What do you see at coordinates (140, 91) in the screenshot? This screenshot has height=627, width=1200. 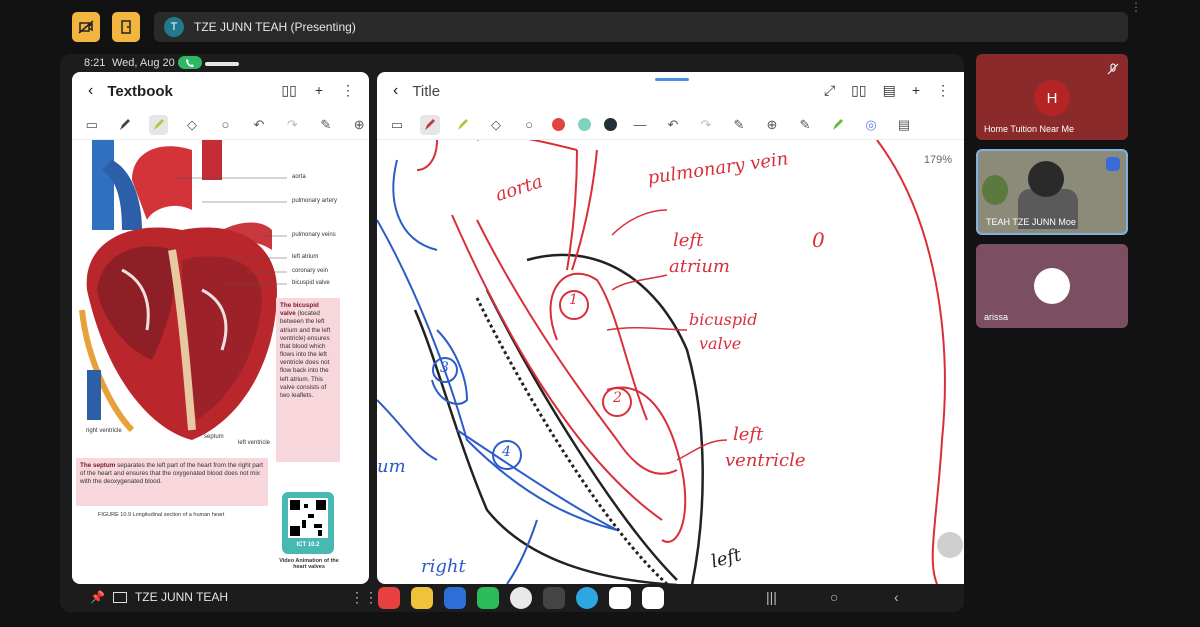 I see `textbook-title: Textbook` at bounding box center [140, 91].